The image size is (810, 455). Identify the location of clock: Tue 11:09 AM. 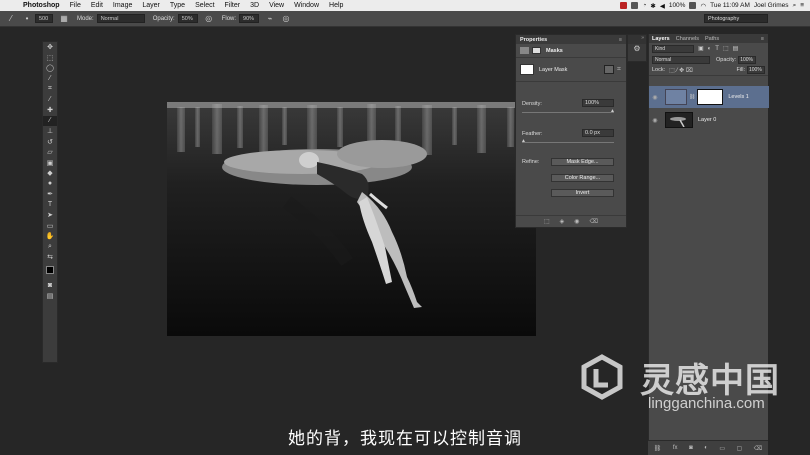
(730, 5).